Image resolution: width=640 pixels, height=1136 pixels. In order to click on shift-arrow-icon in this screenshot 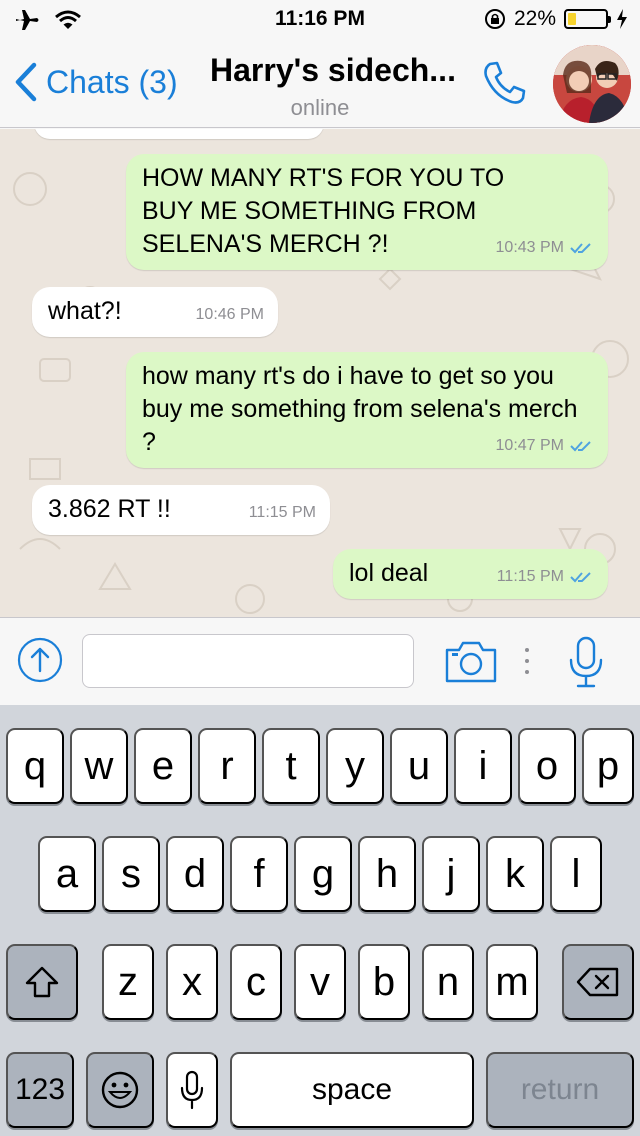, I will do `click(42, 982)`.